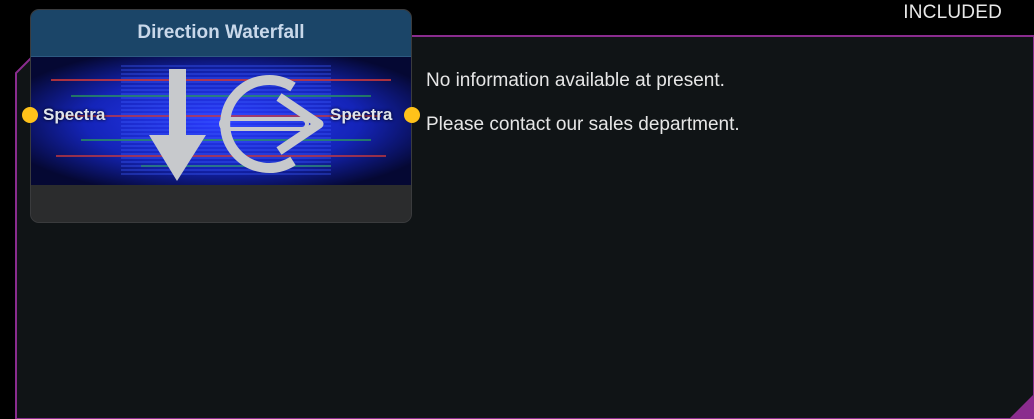  Describe the element at coordinates (30, 115) in the screenshot. I see `input-port-dot` at that location.